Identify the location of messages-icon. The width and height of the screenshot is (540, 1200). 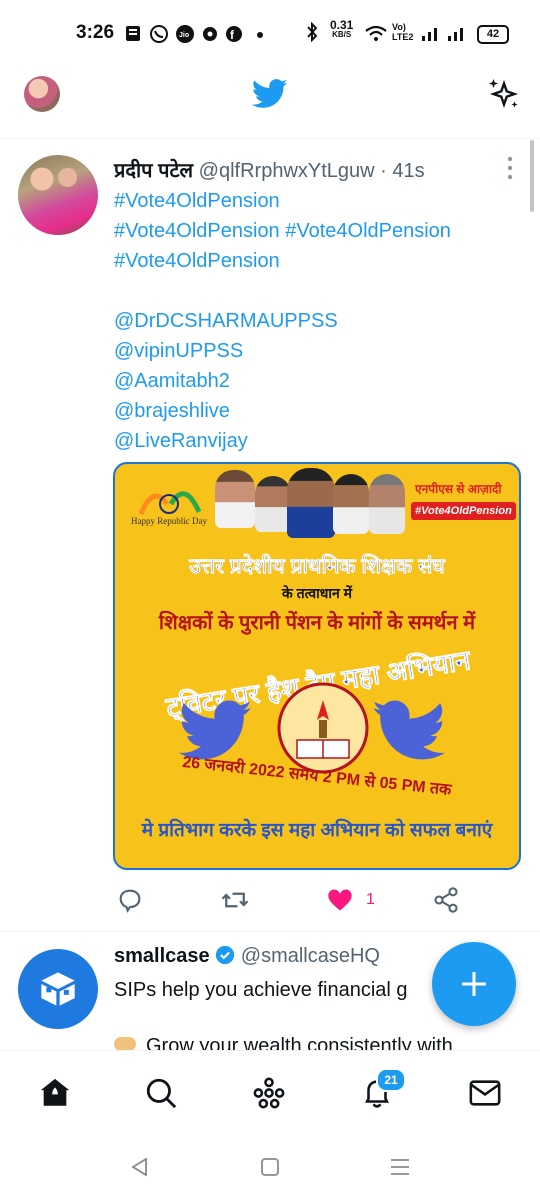
(485, 1093).